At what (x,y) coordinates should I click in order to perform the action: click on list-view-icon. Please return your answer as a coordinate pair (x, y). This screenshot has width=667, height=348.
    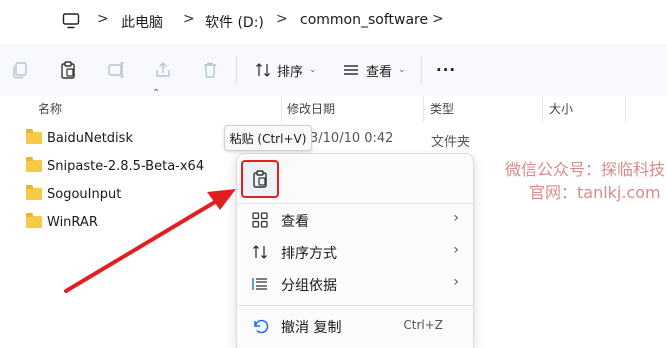
    Looking at the image, I should click on (351, 70).